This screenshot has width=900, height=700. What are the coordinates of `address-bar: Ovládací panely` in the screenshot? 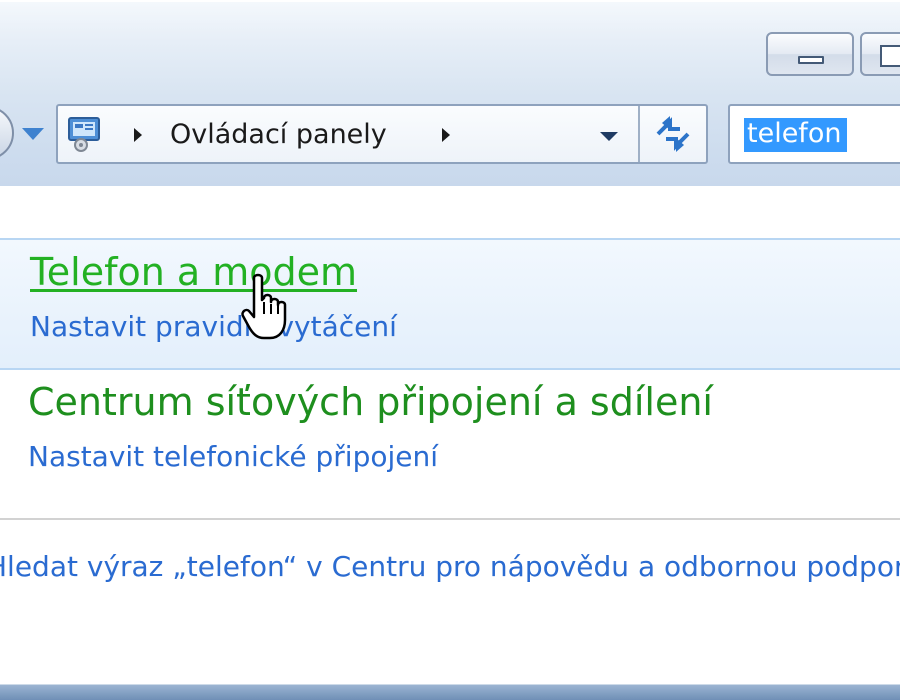 It's located at (382, 134).